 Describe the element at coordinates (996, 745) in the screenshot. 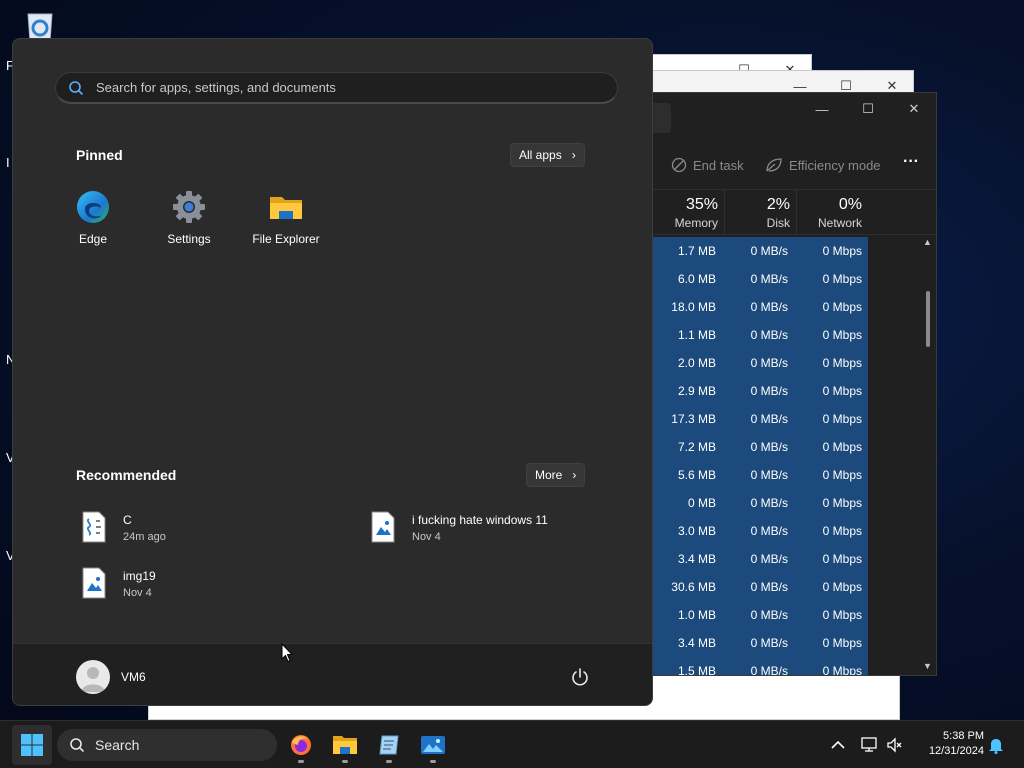

I see `notification-bell-icon` at that location.